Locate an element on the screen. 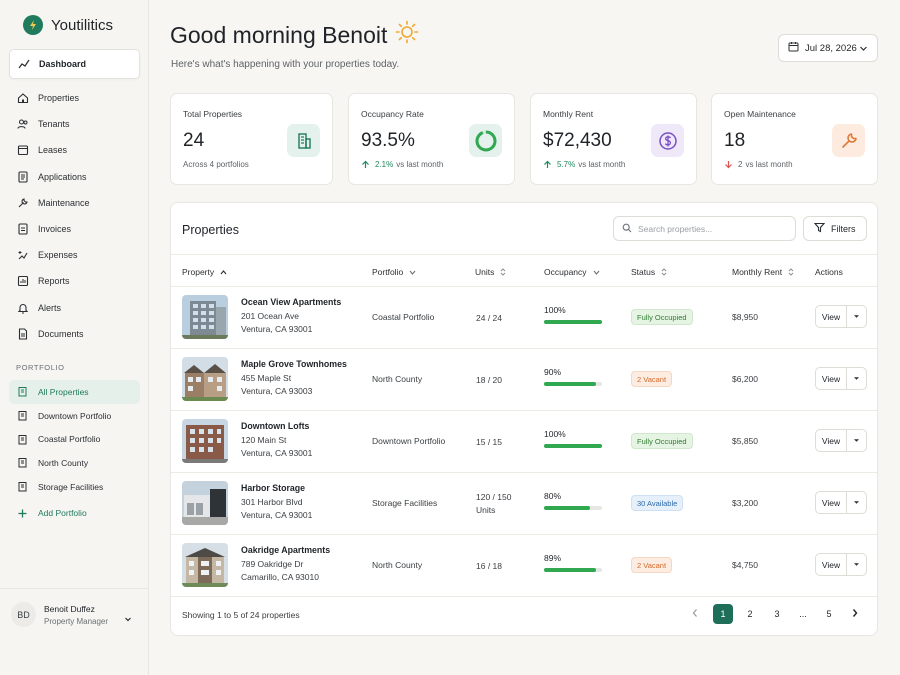  user-menu: BD Benoit Duffez Property Manager is located at coordinates (74, 614).